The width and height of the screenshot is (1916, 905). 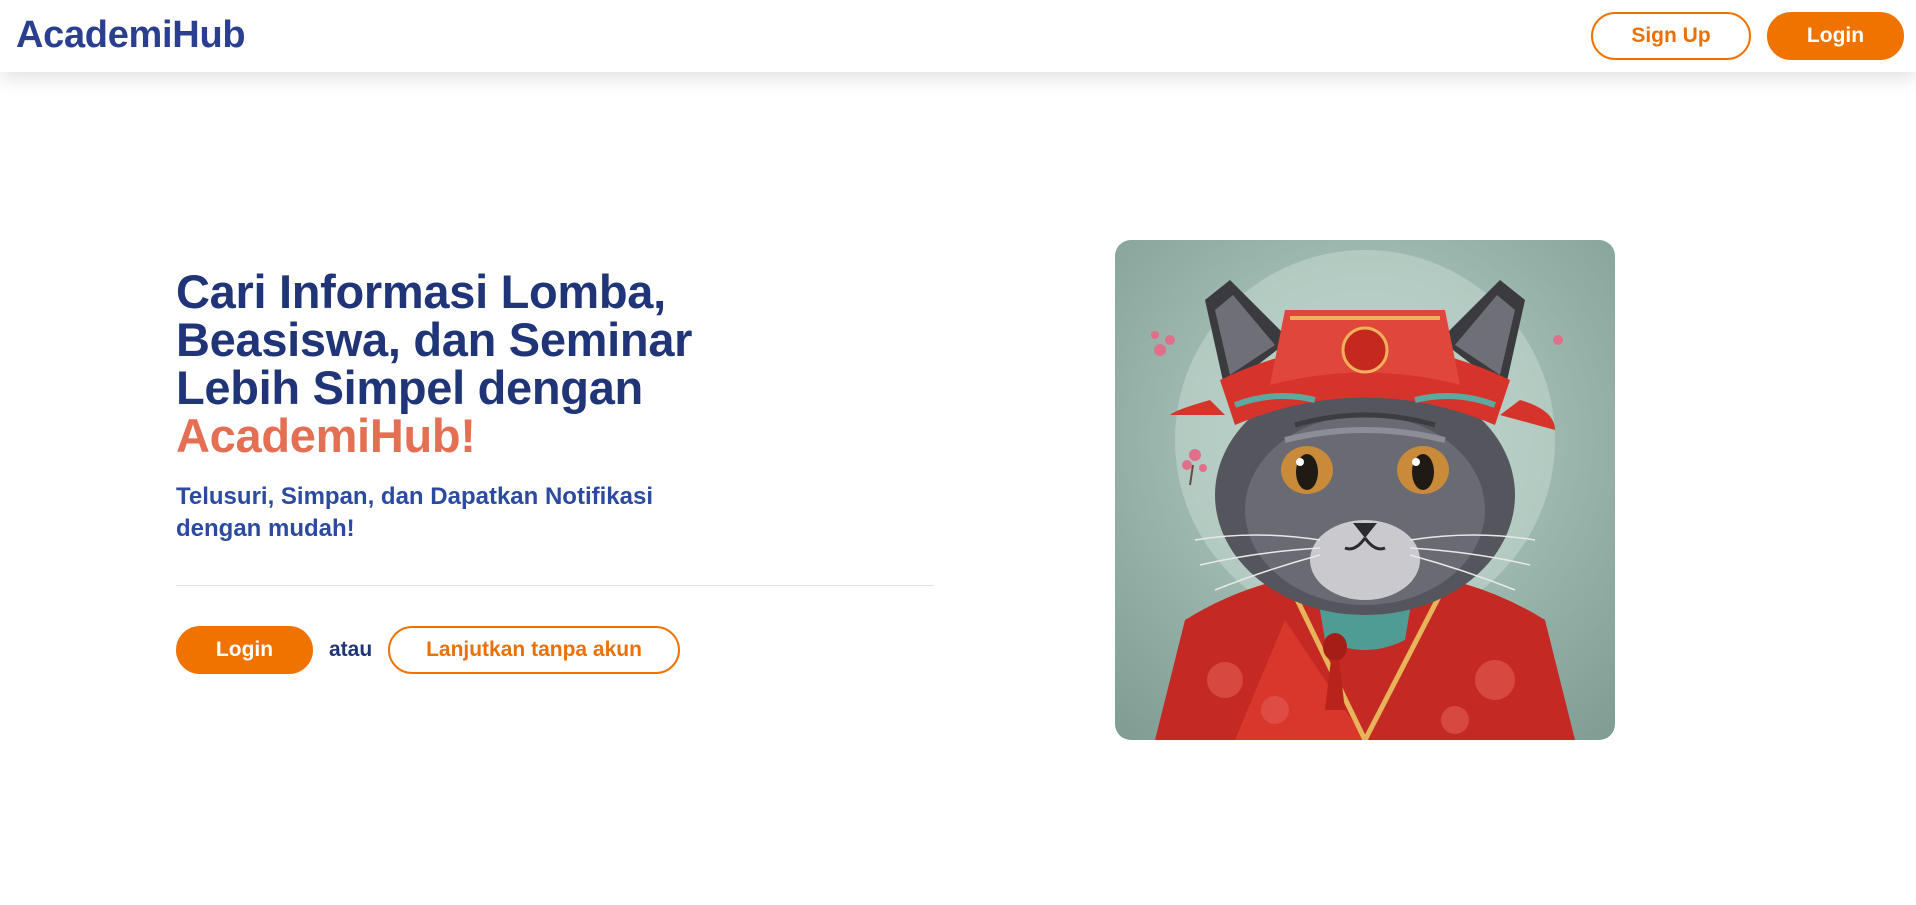 I want to click on brand-logo: AcademiHub, so click(x=131, y=35).